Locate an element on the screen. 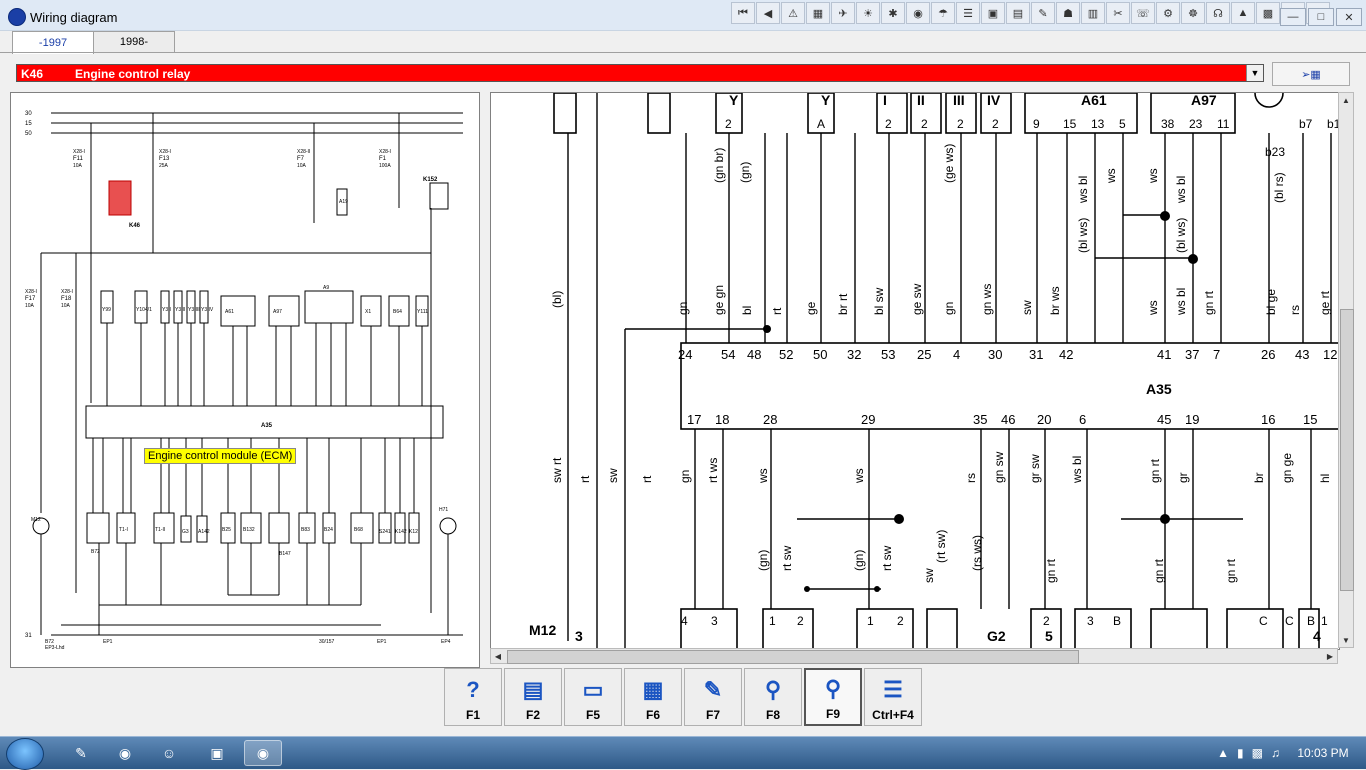 The width and height of the screenshot is (1366, 770). chevron-down-icon: ▼ is located at coordinates (1254, 73).